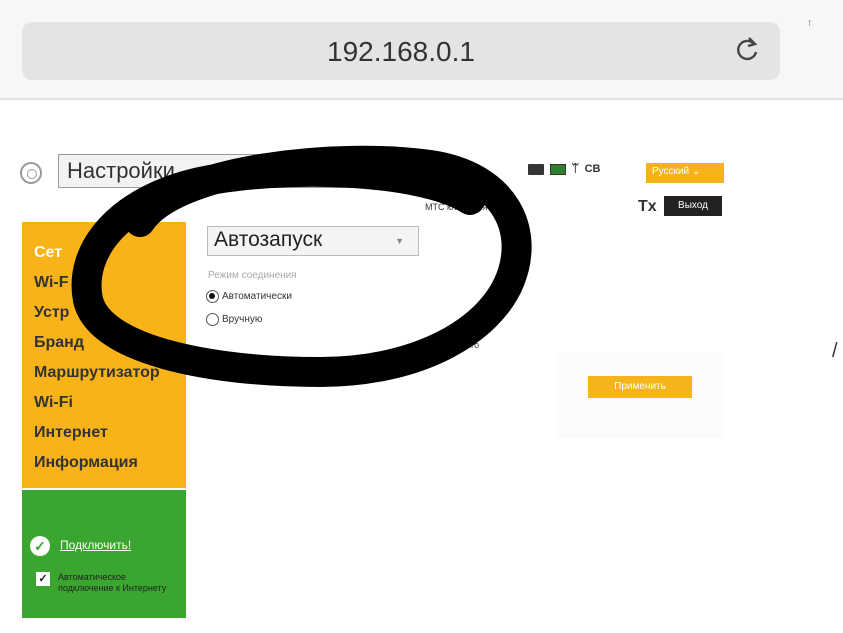  What do you see at coordinates (592, 169) in the screenshot?
I see `network-type-label: CB` at bounding box center [592, 169].